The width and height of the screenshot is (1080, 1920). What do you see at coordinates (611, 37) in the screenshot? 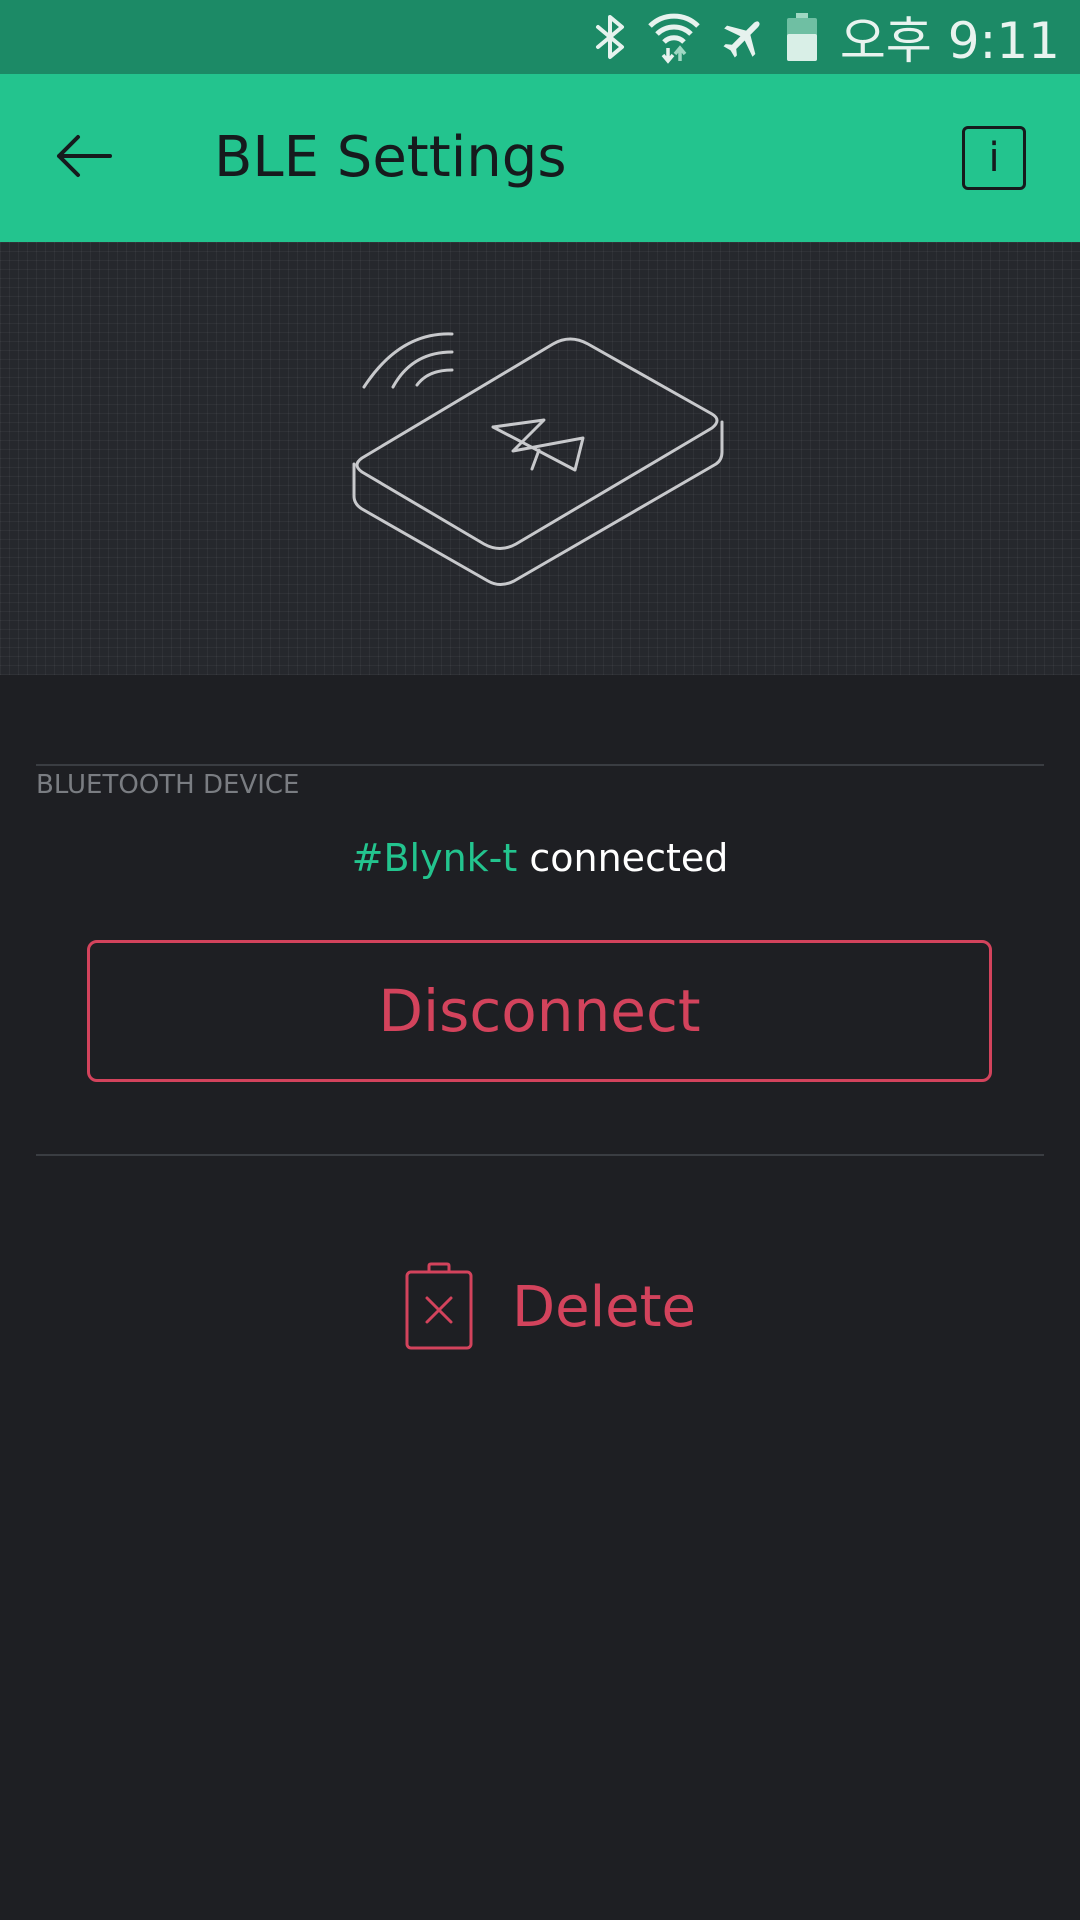
I see `bluetooth-icon` at bounding box center [611, 37].